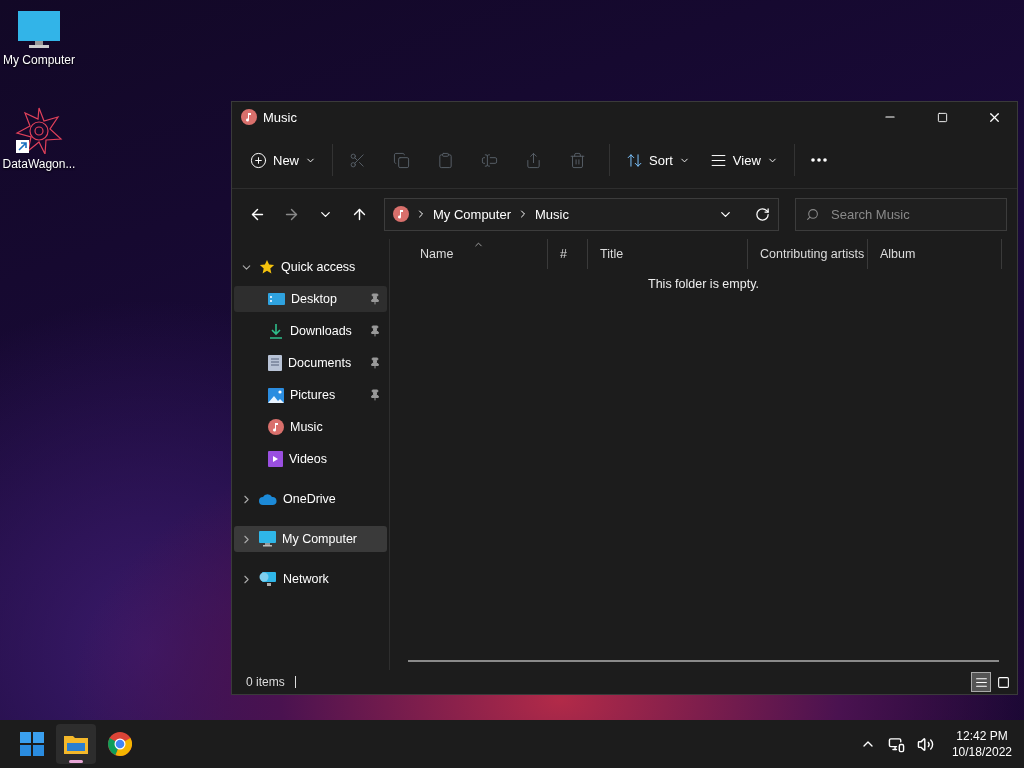  Describe the element at coordinates (310, 459) in the screenshot. I see `sidebar-item: Videos` at that location.